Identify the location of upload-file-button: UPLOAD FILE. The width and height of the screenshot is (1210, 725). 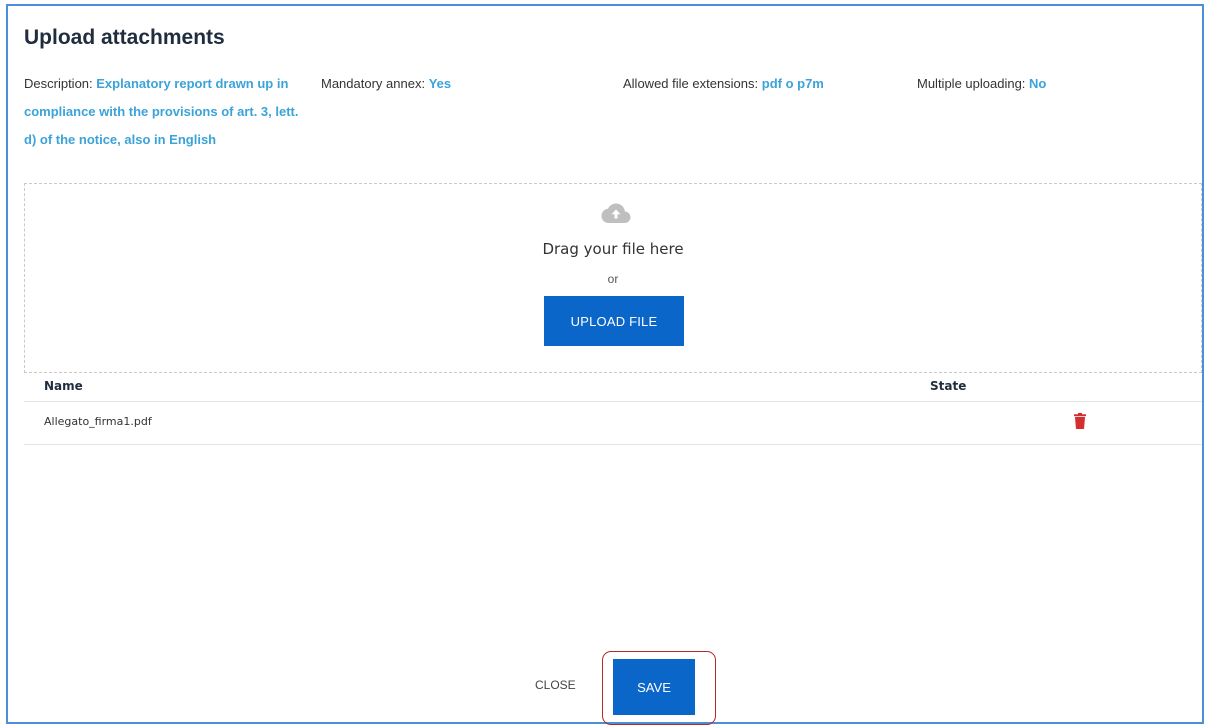
(614, 321).